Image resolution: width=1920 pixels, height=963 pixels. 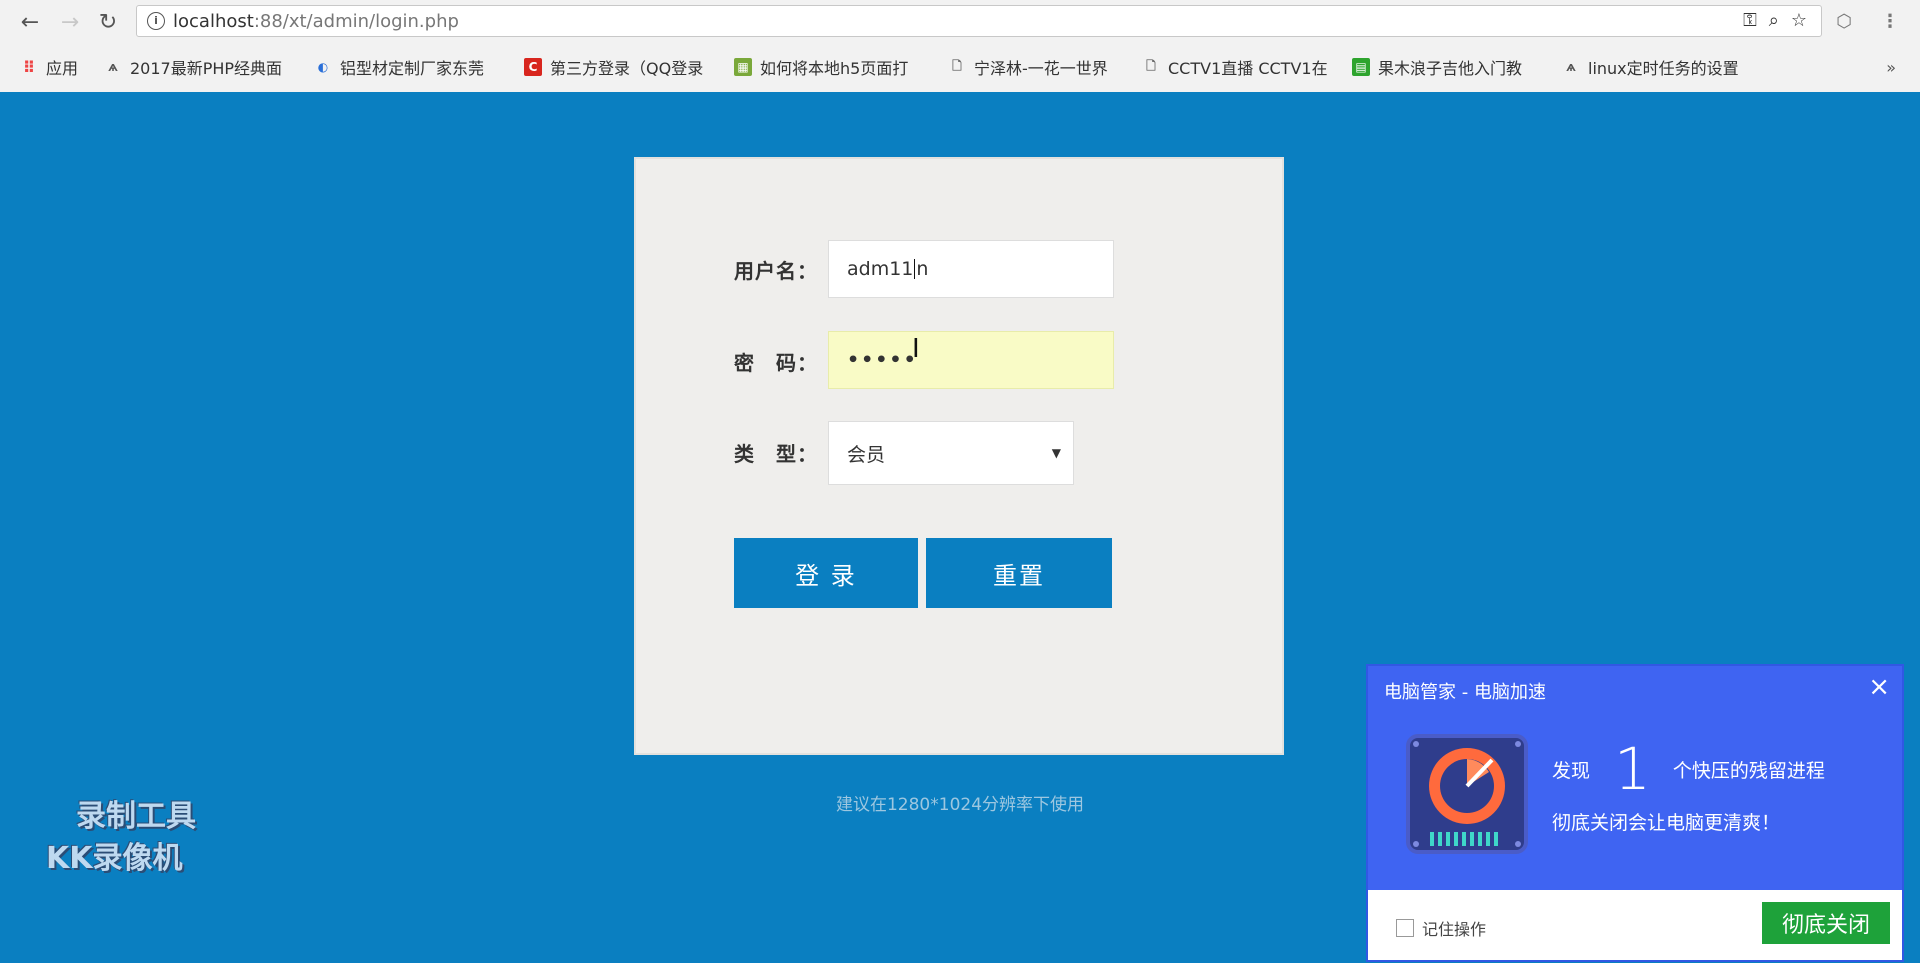 What do you see at coordinates (1037, 67) in the screenshot?
I see `bookmark-item: 🗋 宁泽林-一花一世界` at bounding box center [1037, 67].